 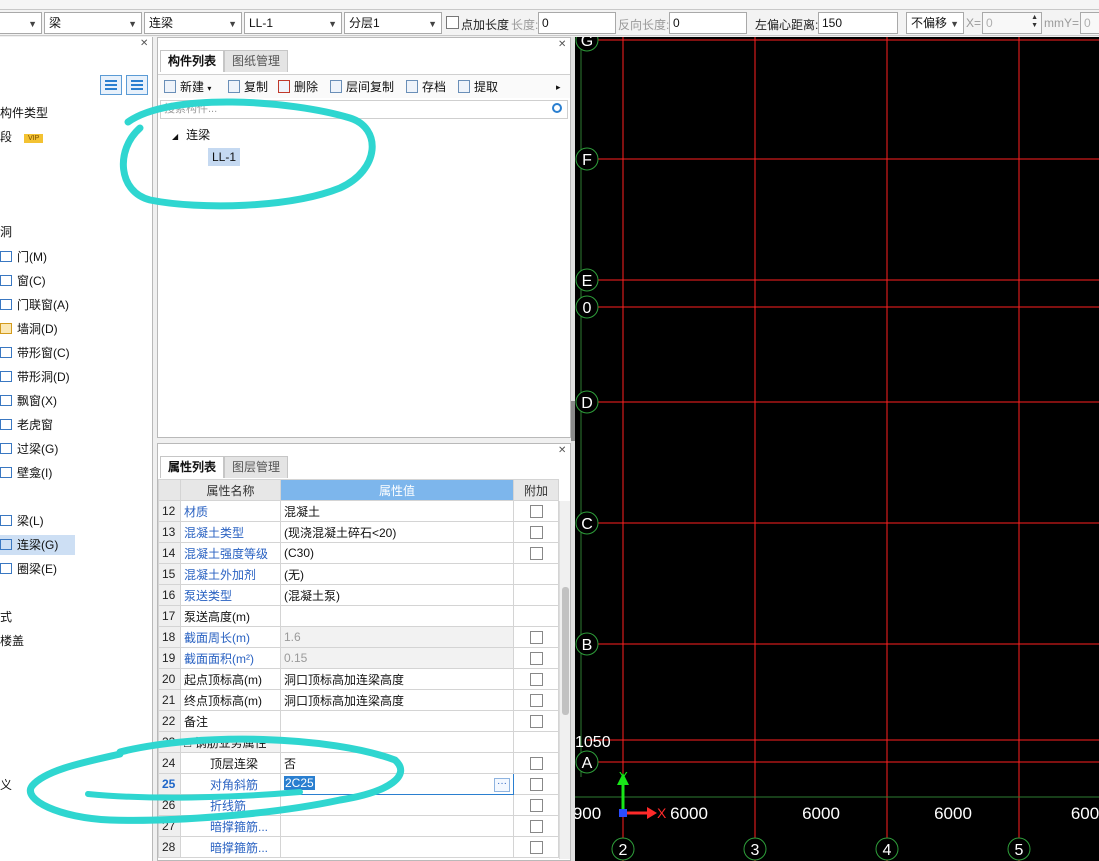 What do you see at coordinates (35, 353) in the screenshot?
I see `nav-item-strip-window: 带形窗(C)` at bounding box center [35, 353].